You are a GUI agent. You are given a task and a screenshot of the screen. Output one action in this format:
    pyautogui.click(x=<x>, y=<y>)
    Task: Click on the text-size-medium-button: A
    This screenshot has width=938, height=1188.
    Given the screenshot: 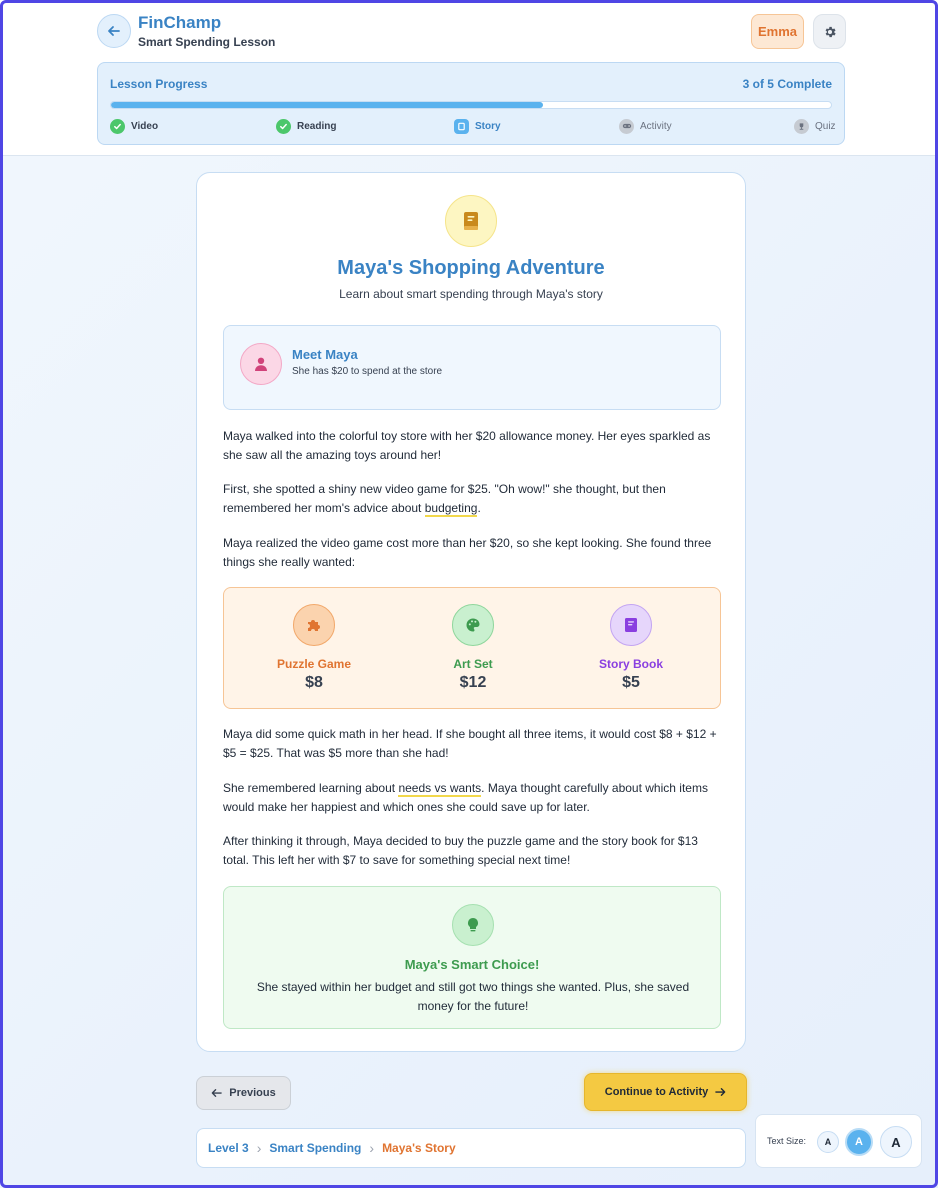 What is the action you would take?
    pyautogui.click(x=859, y=1142)
    